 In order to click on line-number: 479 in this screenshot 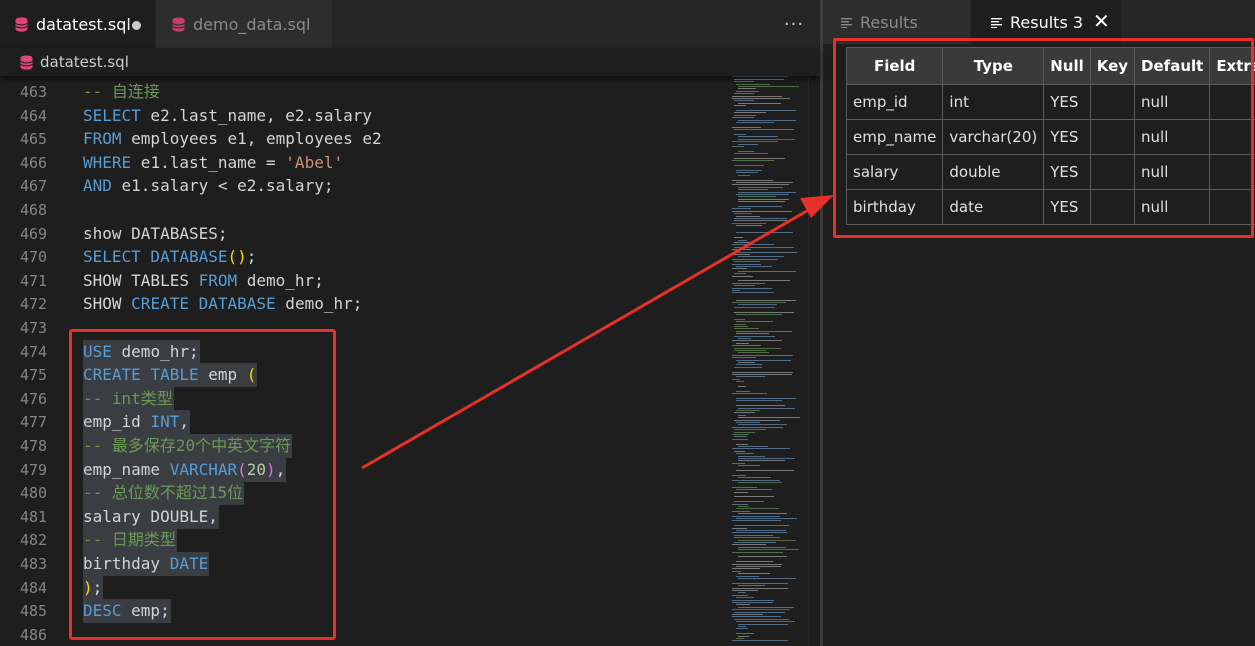, I will do `click(34, 469)`.